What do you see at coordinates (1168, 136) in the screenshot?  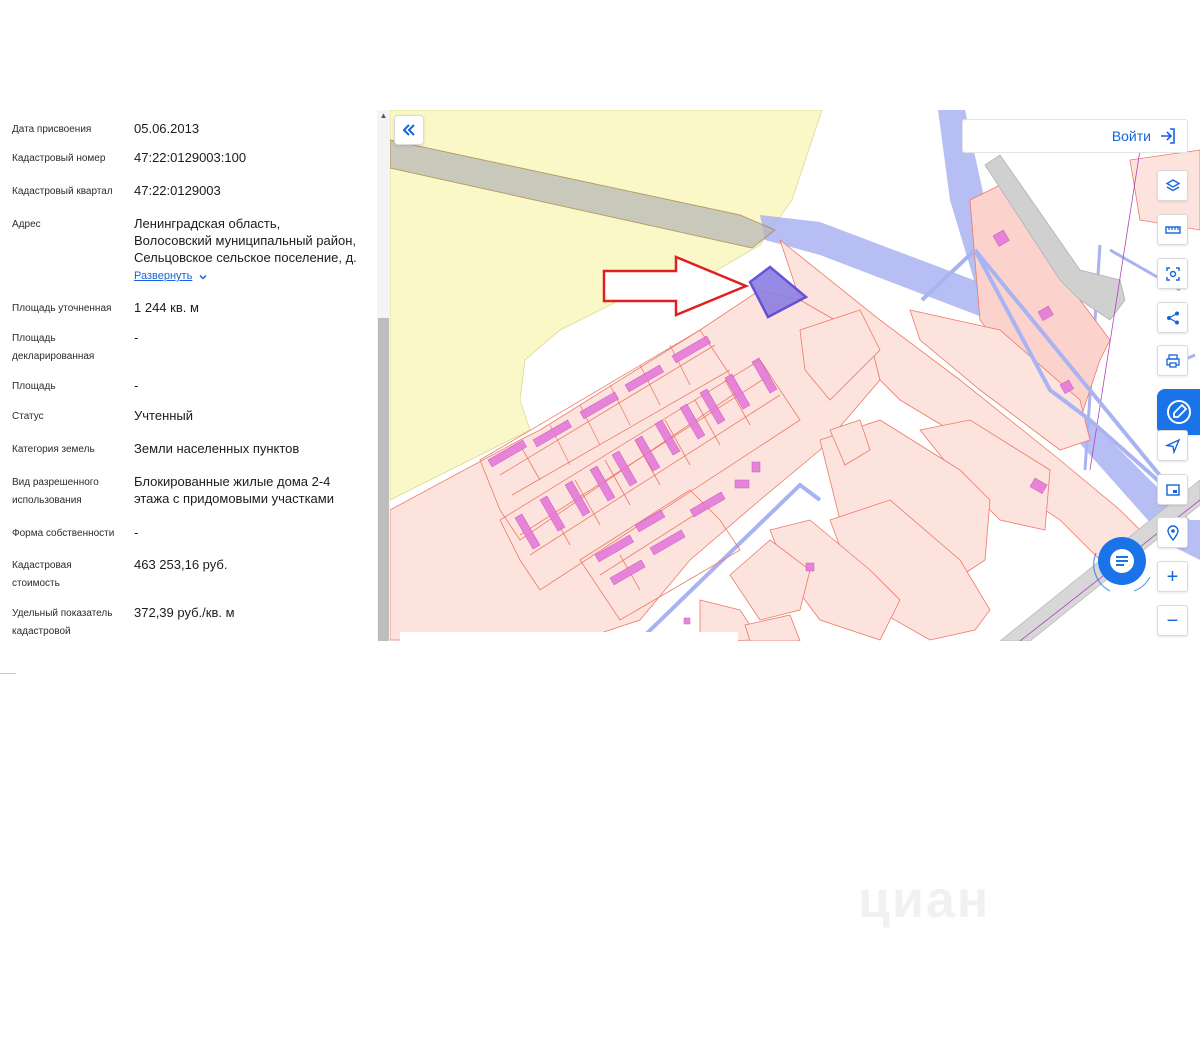 I see `login-icon` at bounding box center [1168, 136].